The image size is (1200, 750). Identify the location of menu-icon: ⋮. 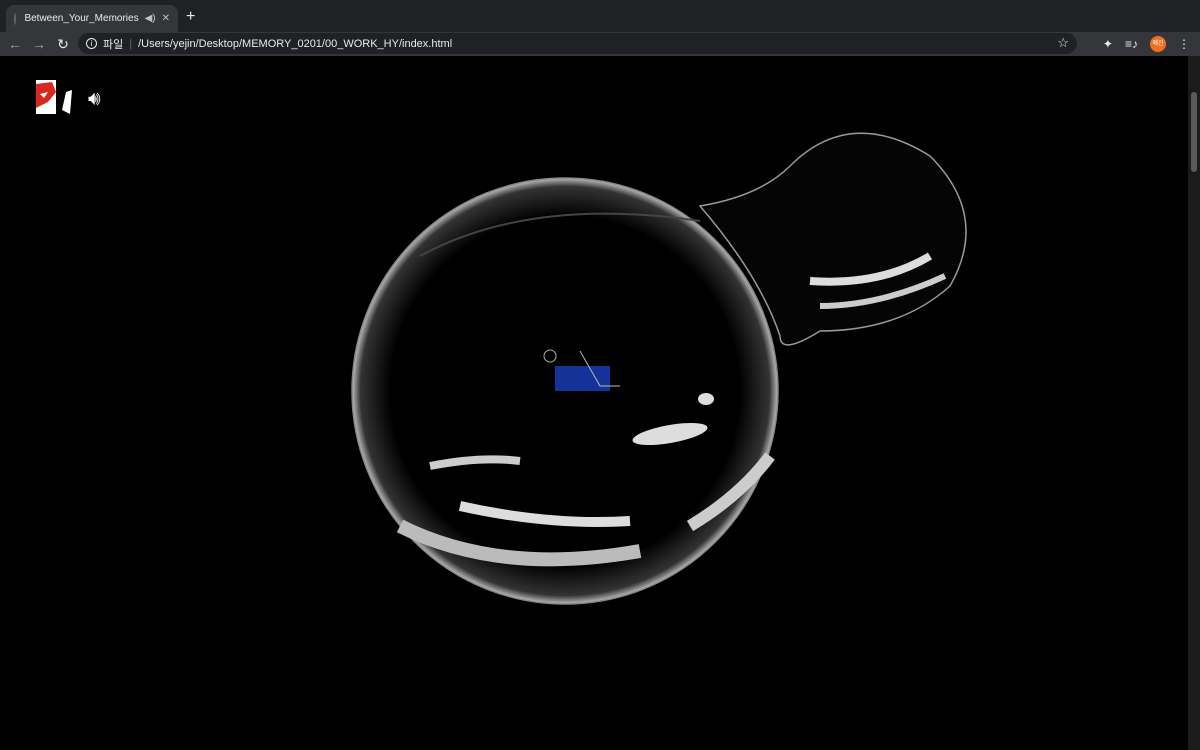
(1184, 44).